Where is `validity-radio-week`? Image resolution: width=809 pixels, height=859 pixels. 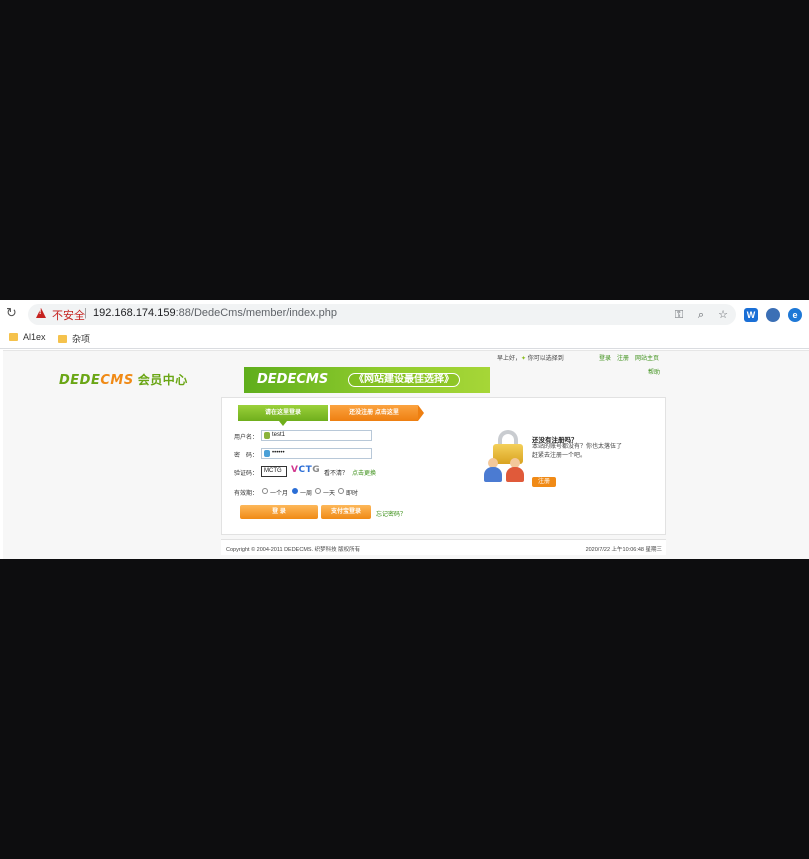 validity-radio-week is located at coordinates (295, 491).